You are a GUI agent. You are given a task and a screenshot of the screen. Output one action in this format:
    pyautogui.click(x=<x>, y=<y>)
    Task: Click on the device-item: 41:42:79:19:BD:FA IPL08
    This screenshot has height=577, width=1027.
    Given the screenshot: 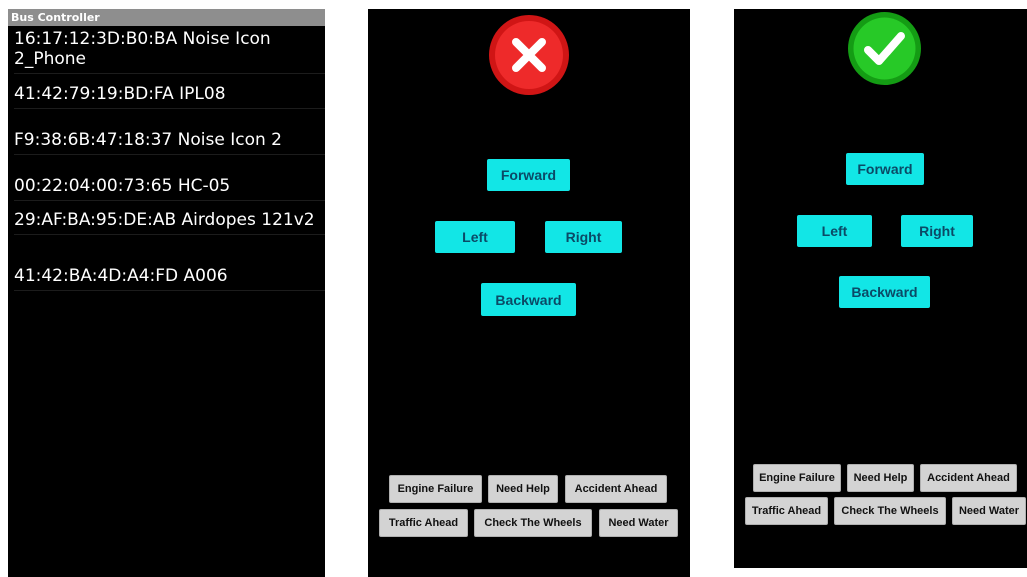 What is the action you would take?
    pyautogui.click(x=169, y=96)
    